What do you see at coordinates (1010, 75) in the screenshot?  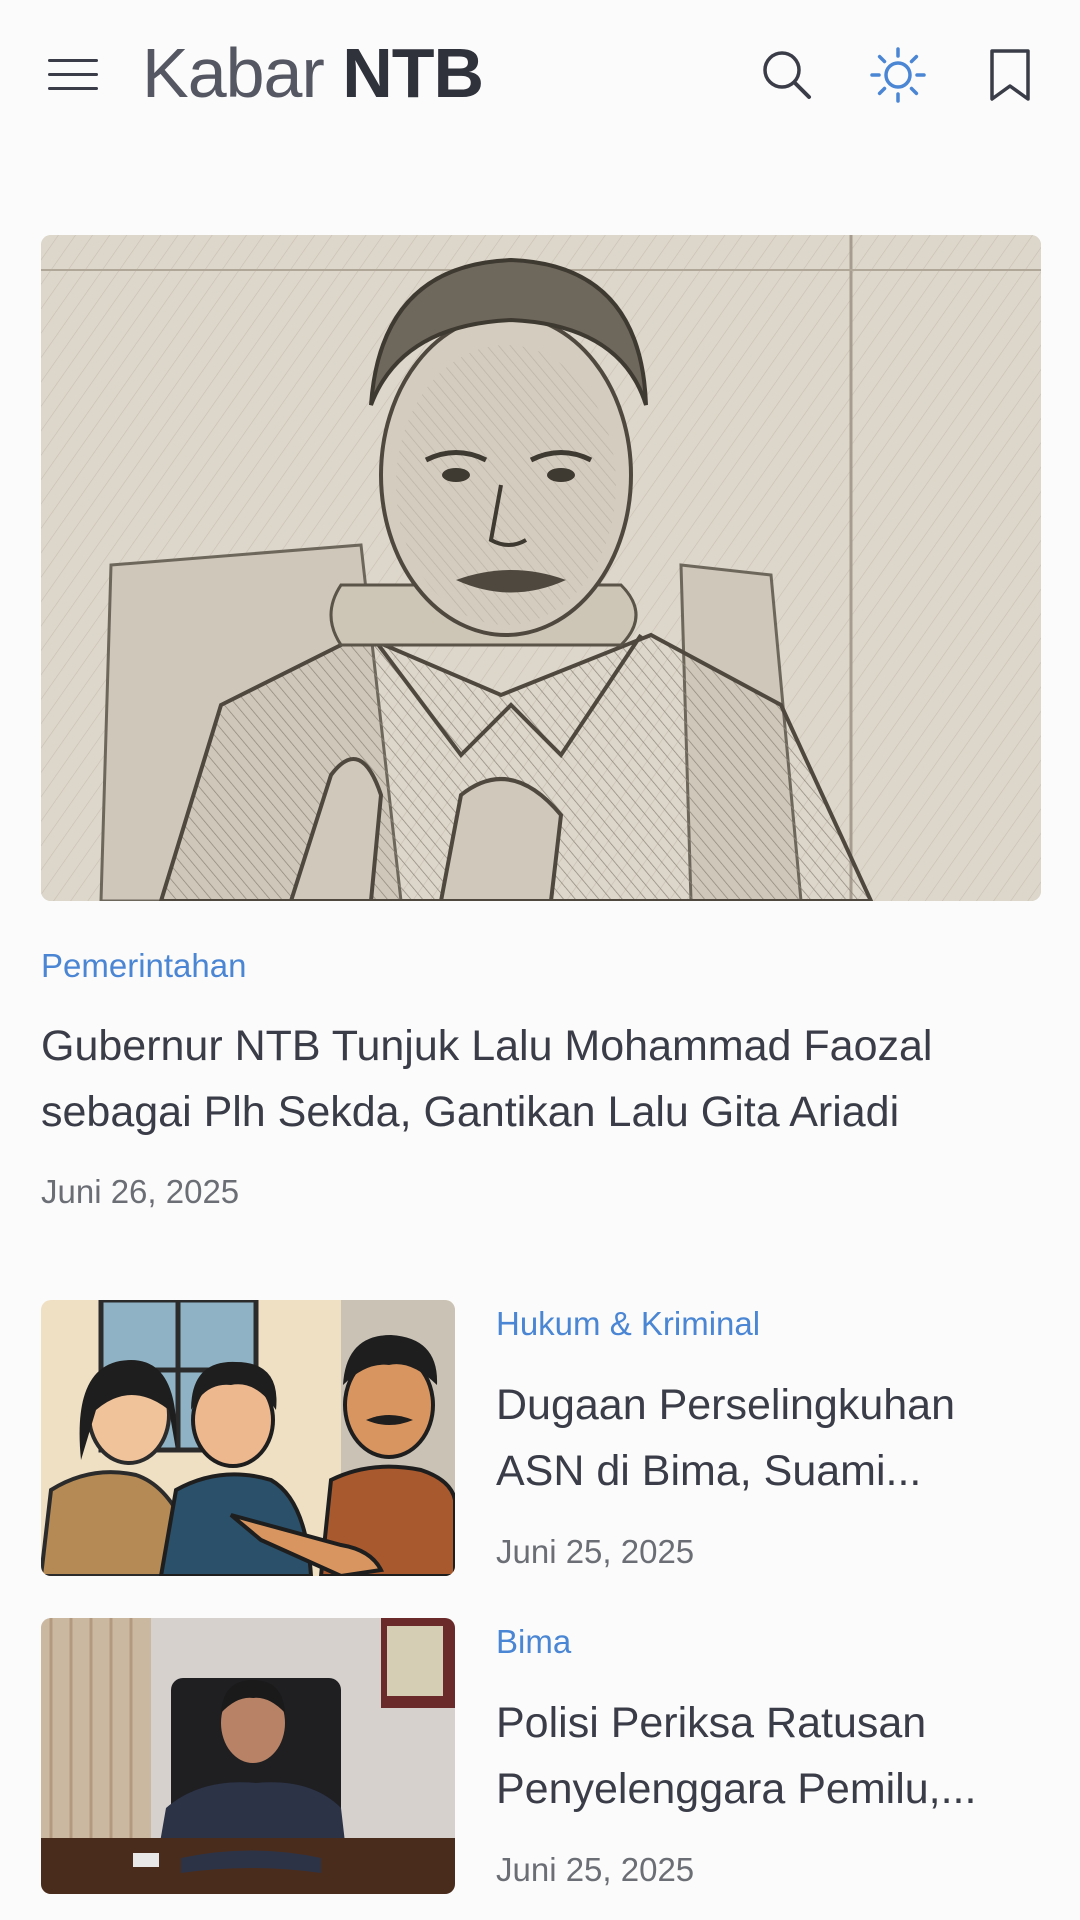 I see `bookmark-icon` at bounding box center [1010, 75].